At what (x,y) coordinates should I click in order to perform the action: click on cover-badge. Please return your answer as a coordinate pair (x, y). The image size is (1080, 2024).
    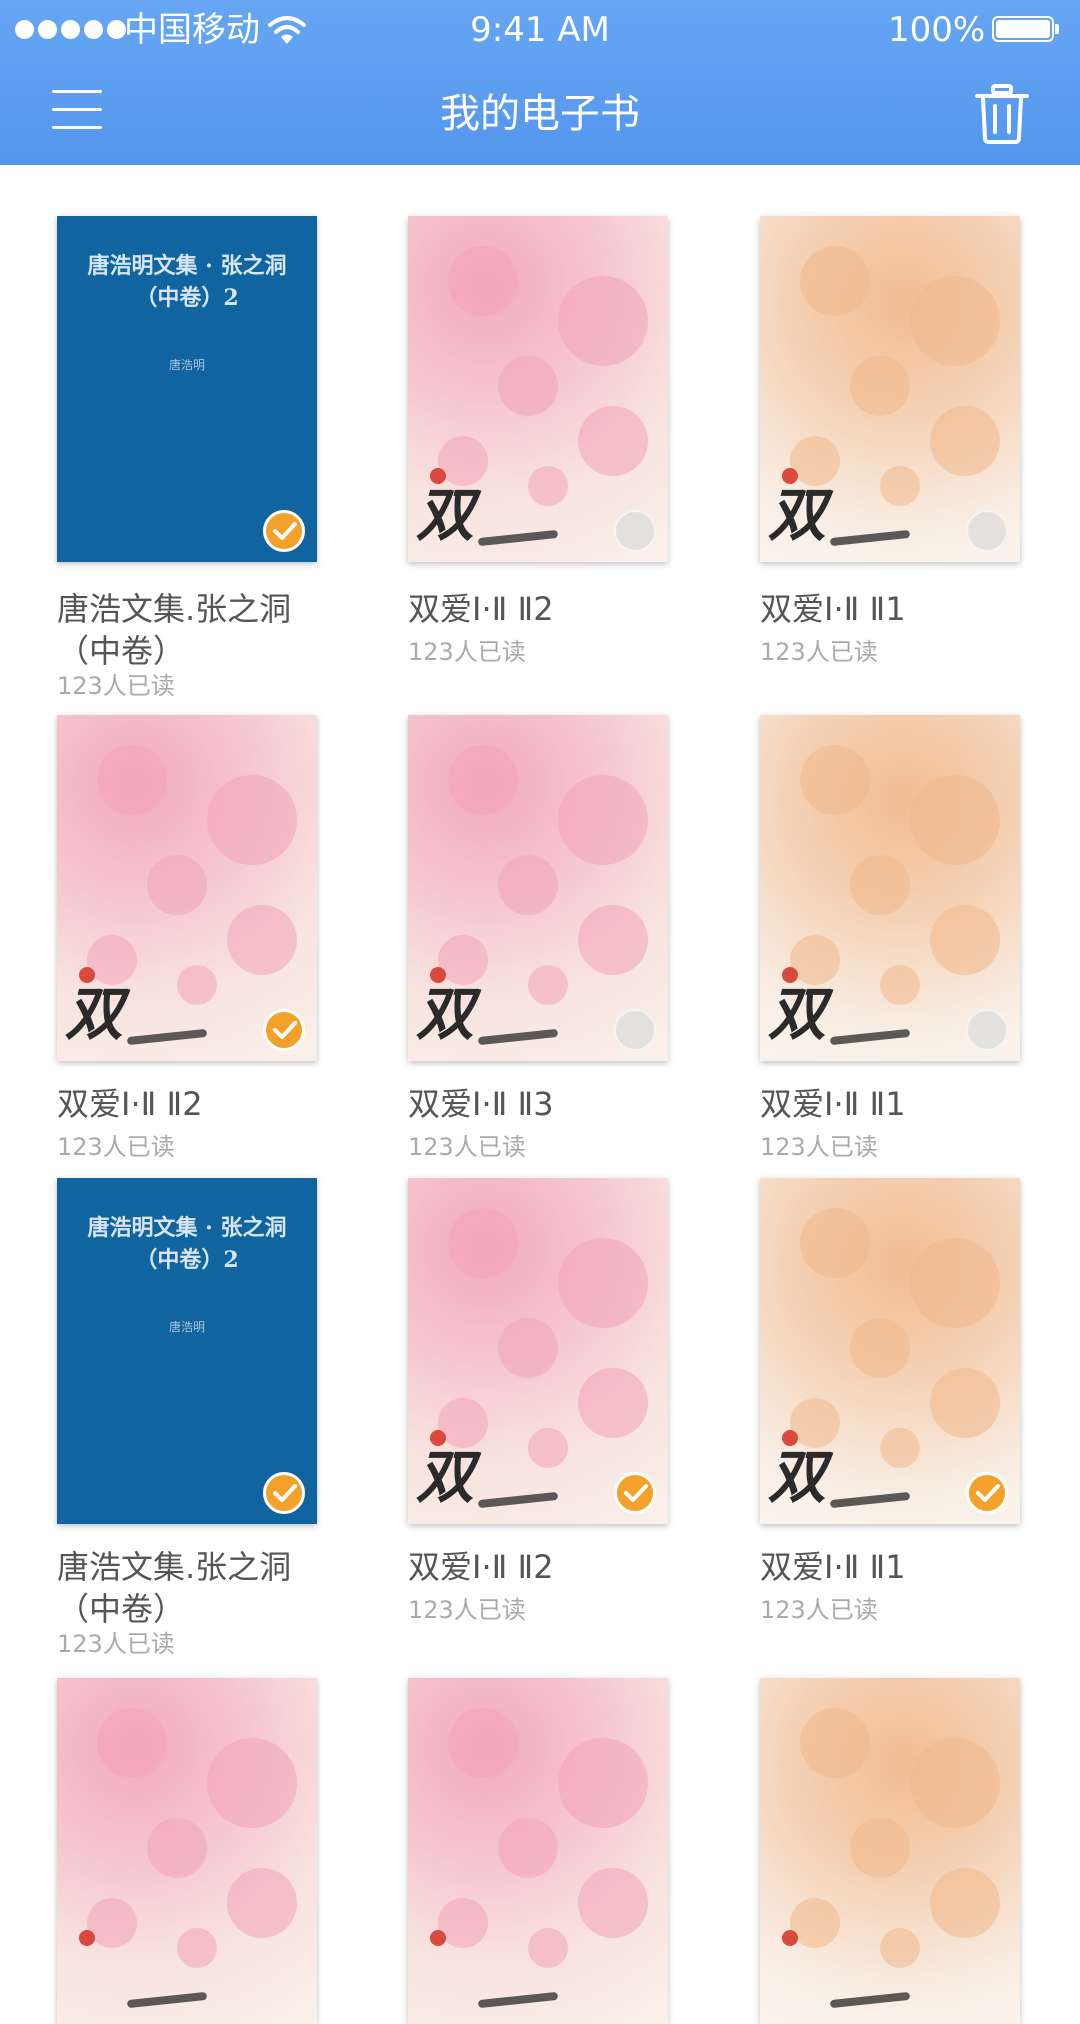
    Looking at the image, I should click on (790, 1938).